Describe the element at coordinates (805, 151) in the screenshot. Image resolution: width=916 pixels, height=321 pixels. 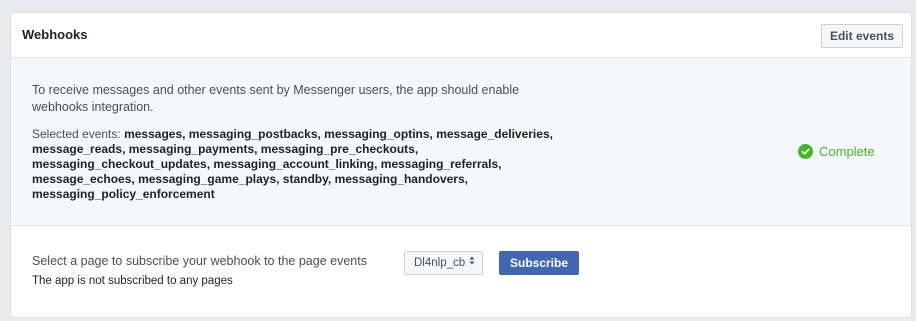
I see `check-circle-icon` at that location.